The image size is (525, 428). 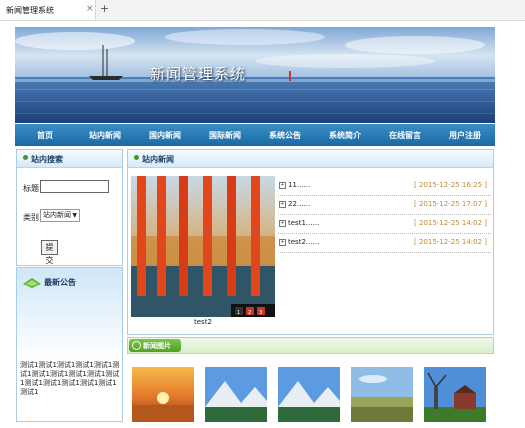 I want to click on site-news-header: 站内新闻, so click(x=310, y=159).